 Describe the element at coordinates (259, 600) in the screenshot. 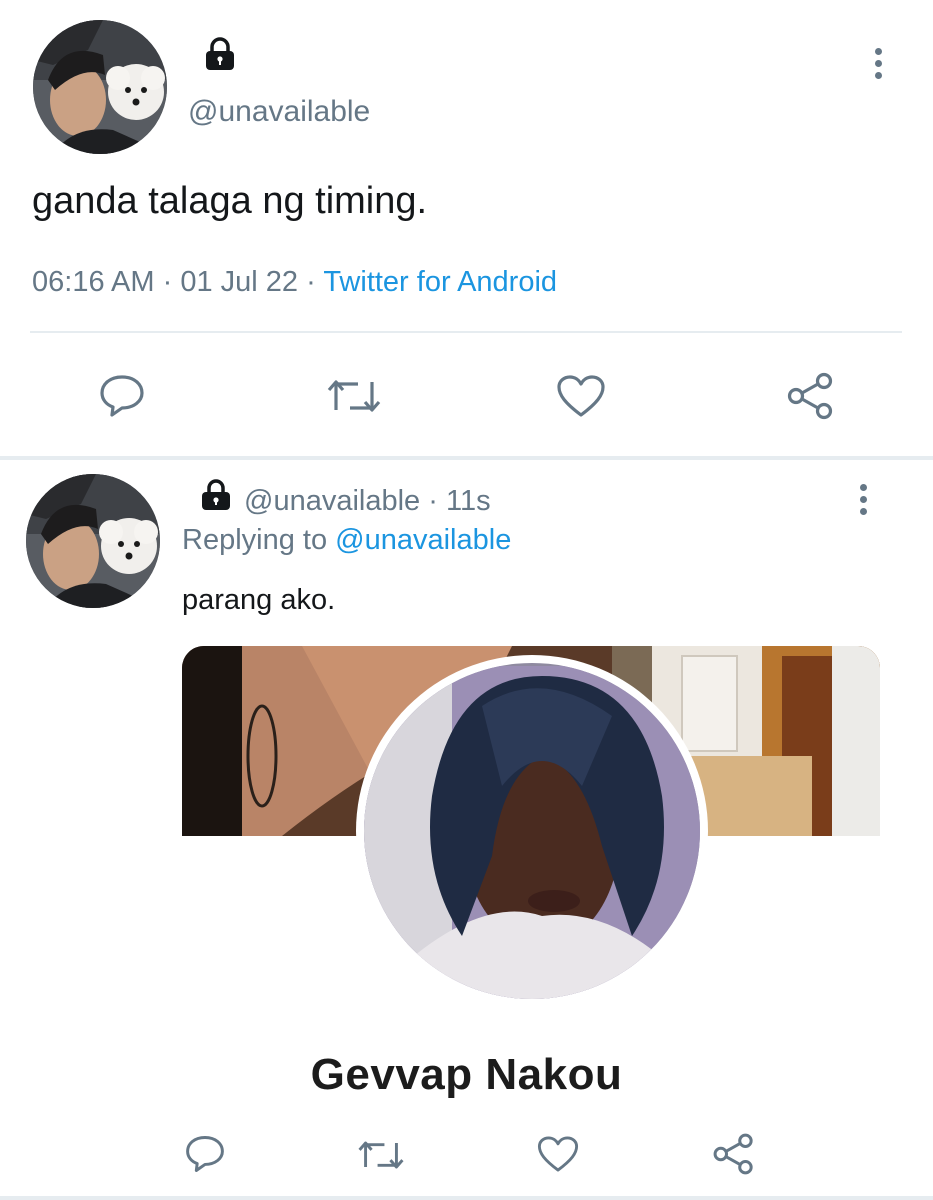

I see `tweet-text: parang ako.` at that location.